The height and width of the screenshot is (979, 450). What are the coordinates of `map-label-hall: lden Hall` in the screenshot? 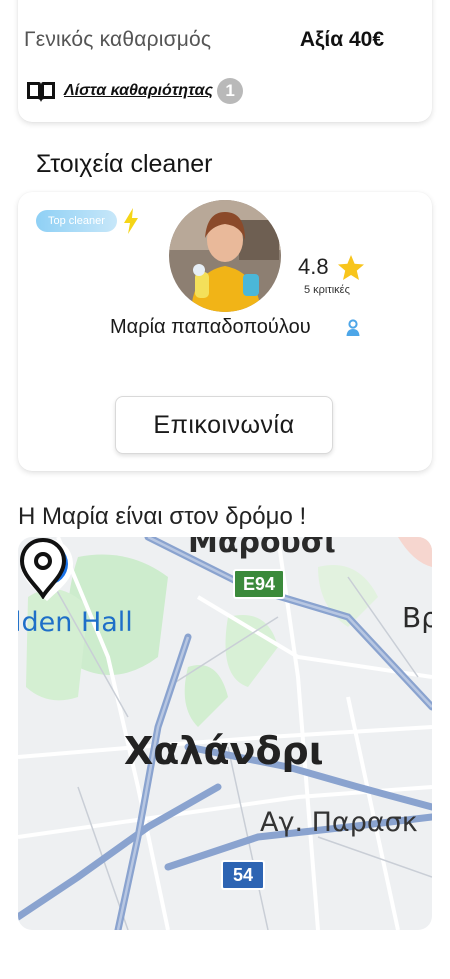 It's located at (75, 622).